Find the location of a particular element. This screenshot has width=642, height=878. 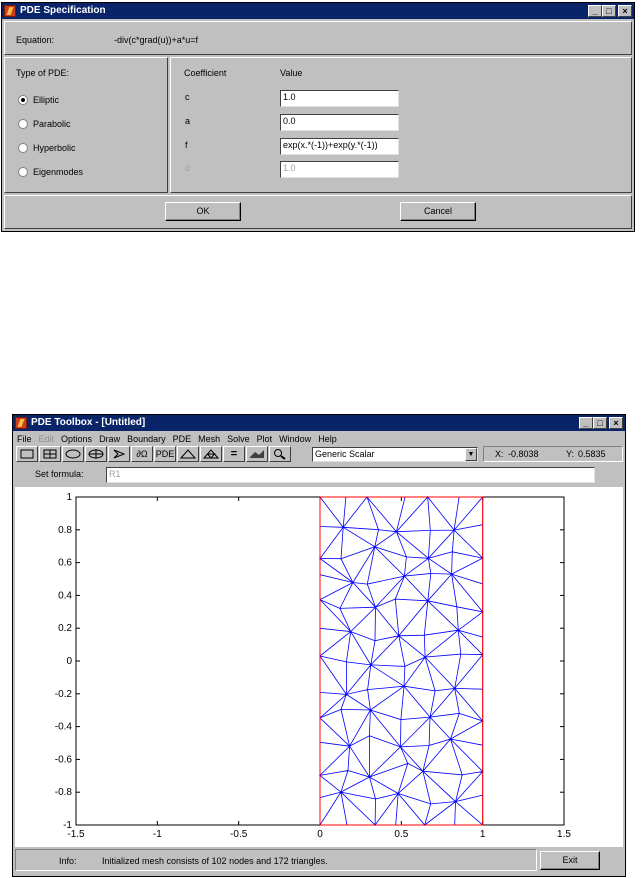

app-mode-select: Generic Scalar ▼ is located at coordinates (395, 454).